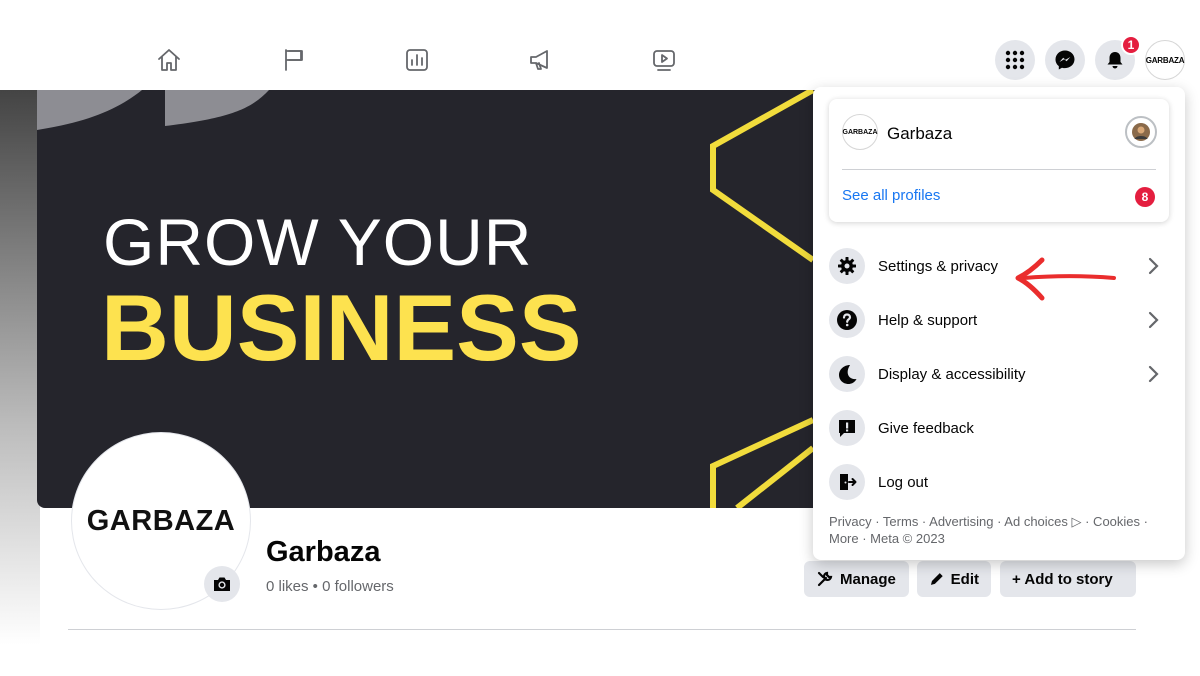 Image resolution: width=1200 pixels, height=676 pixels. Describe the element at coordinates (860, 132) in the screenshot. I see `card-avatar: GARBAZA` at that location.